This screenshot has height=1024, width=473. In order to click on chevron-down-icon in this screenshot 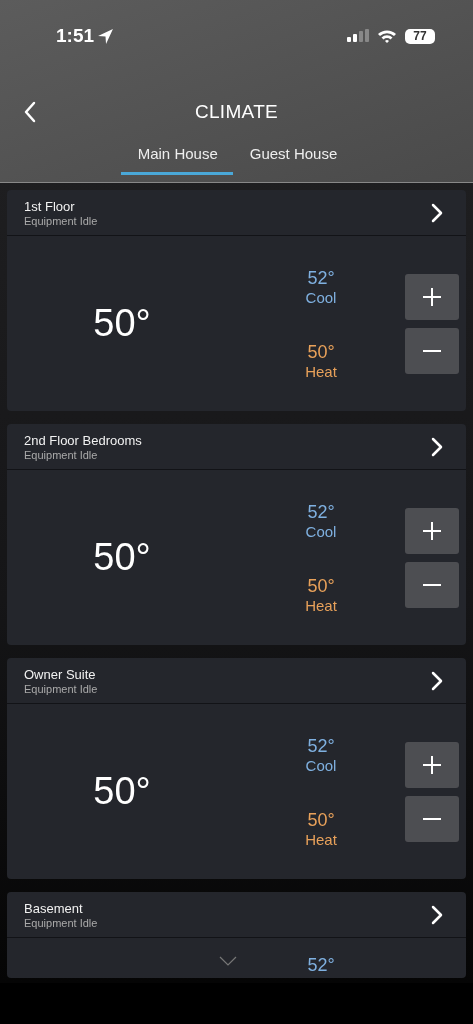, I will do `click(228, 961)`.